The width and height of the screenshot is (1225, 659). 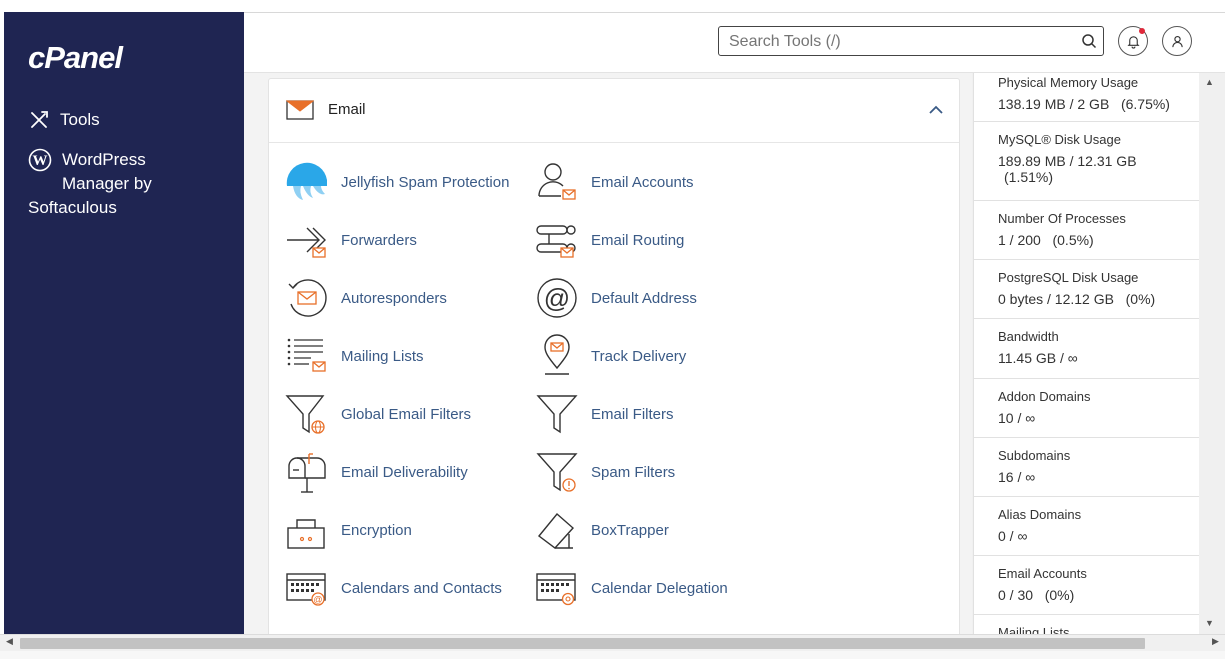 What do you see at coordinates (1133, 41) in the screenshot?
I see `notifications-button` at bounding box center [1133, 41].